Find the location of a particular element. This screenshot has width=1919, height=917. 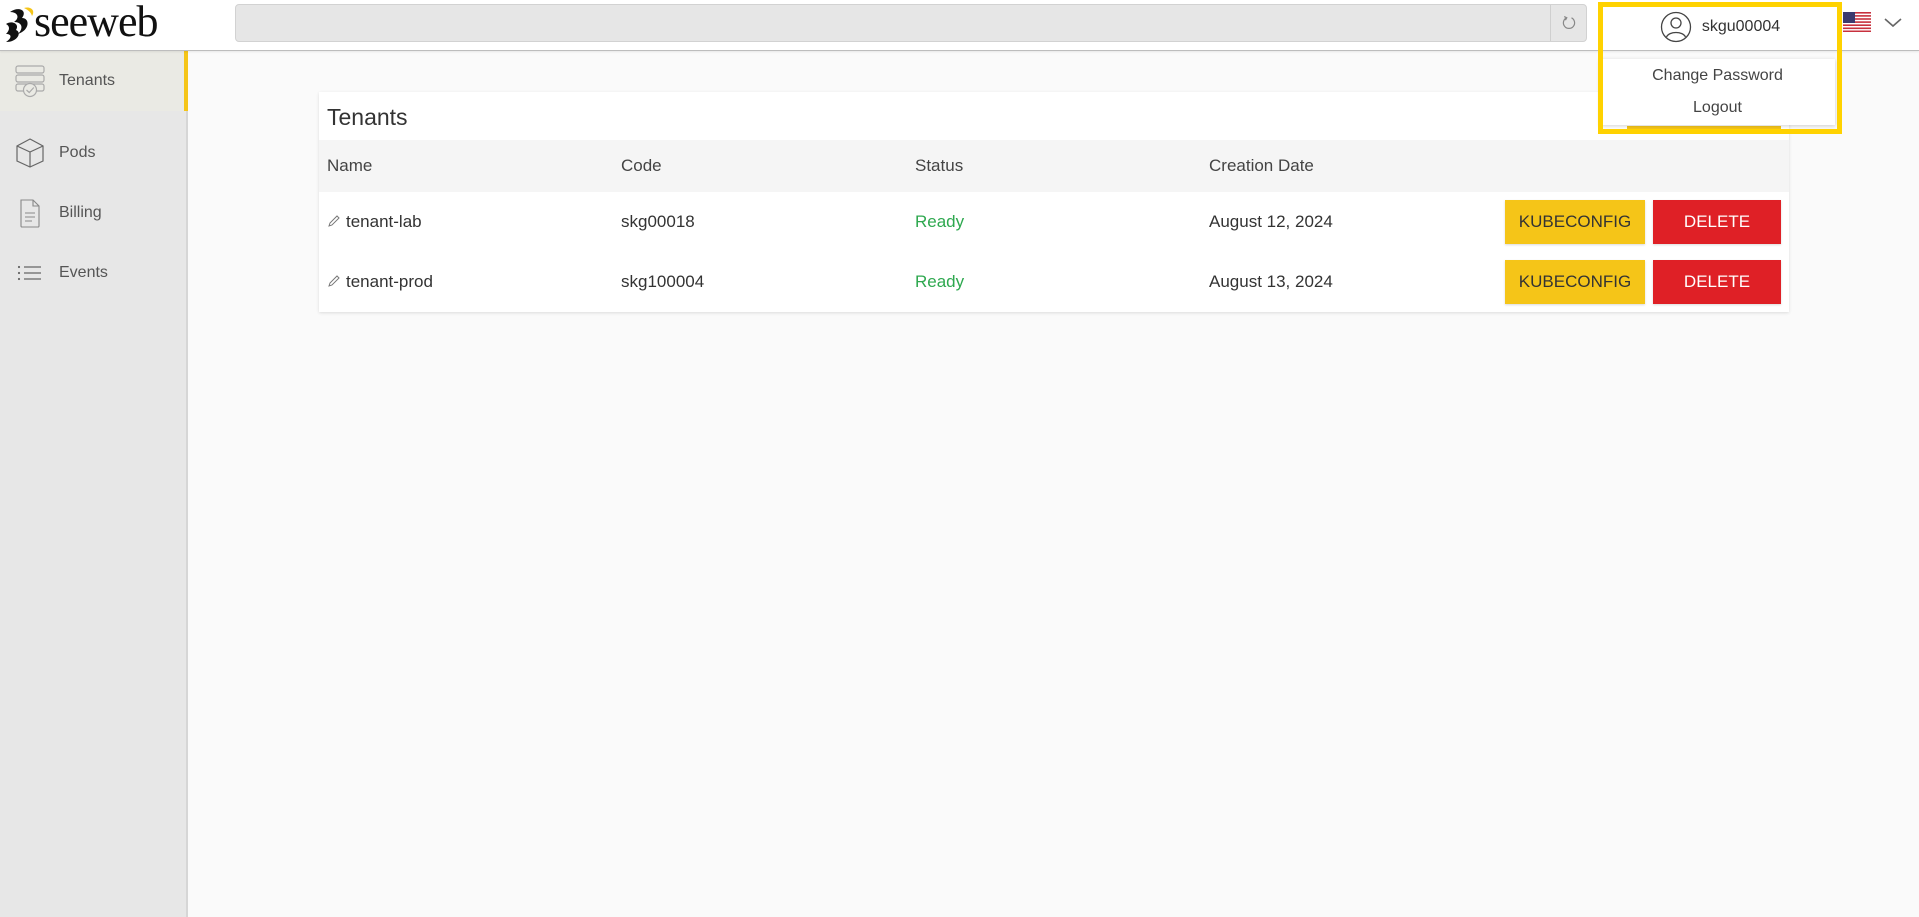

column-header-code: Code is located at coordinates (641, 165).